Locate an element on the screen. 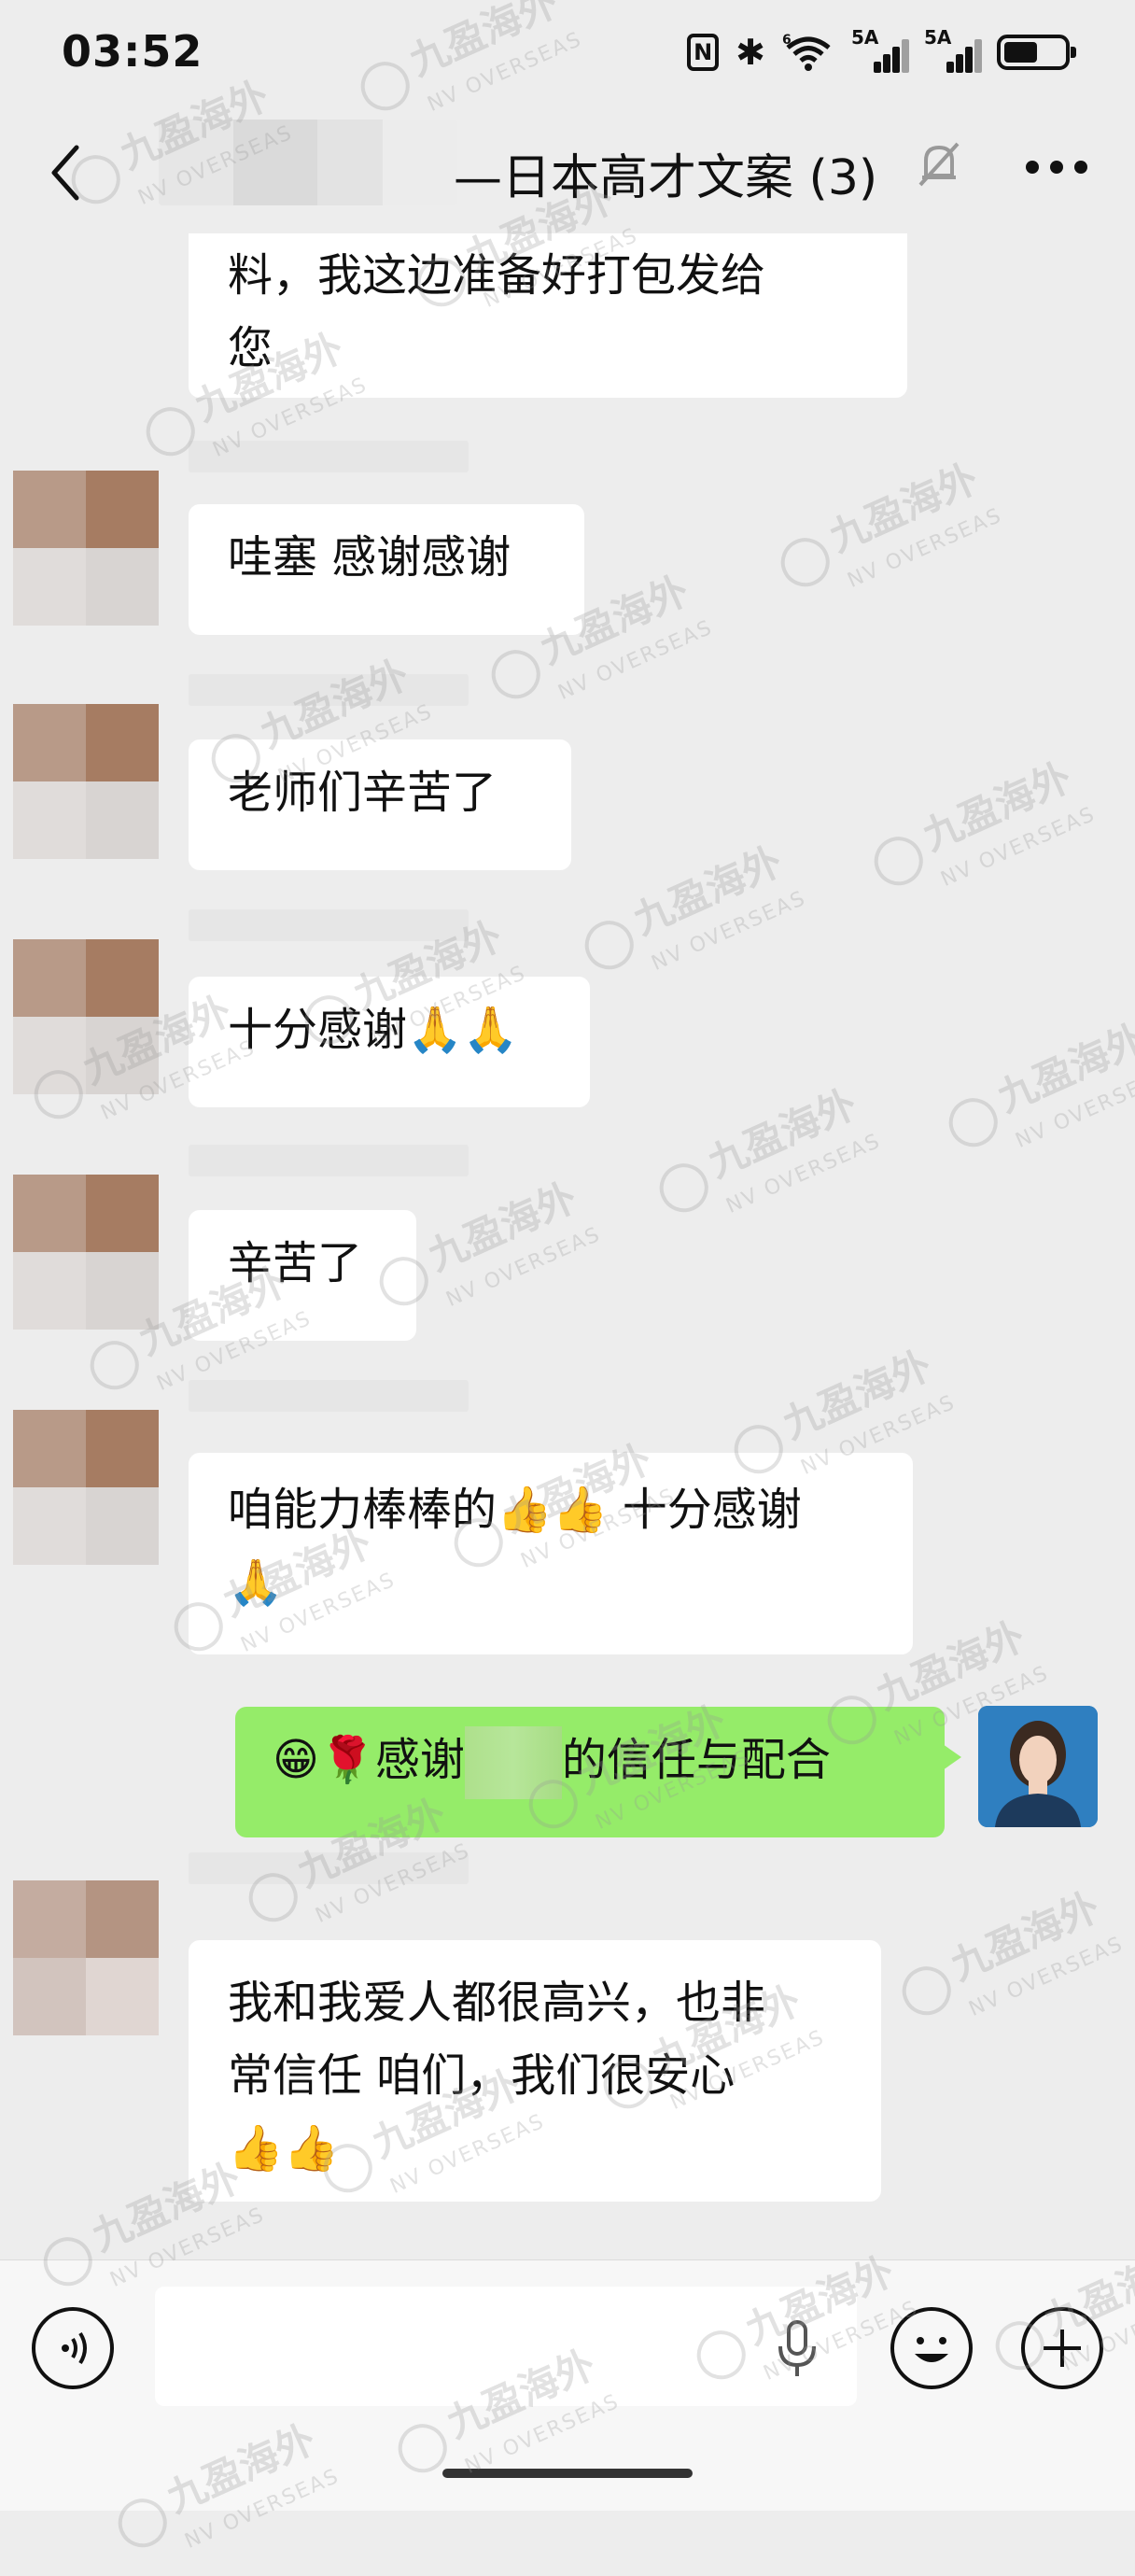  svg-text: 6 is located at coordinates (787, 40).